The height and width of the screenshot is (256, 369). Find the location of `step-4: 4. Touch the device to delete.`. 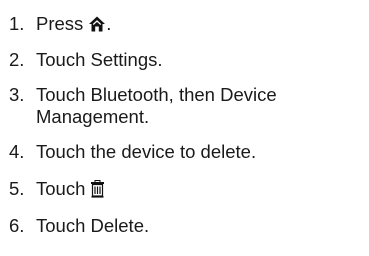

step-4: 4. Touch the device to delete. is located at coordinates (132, 152).